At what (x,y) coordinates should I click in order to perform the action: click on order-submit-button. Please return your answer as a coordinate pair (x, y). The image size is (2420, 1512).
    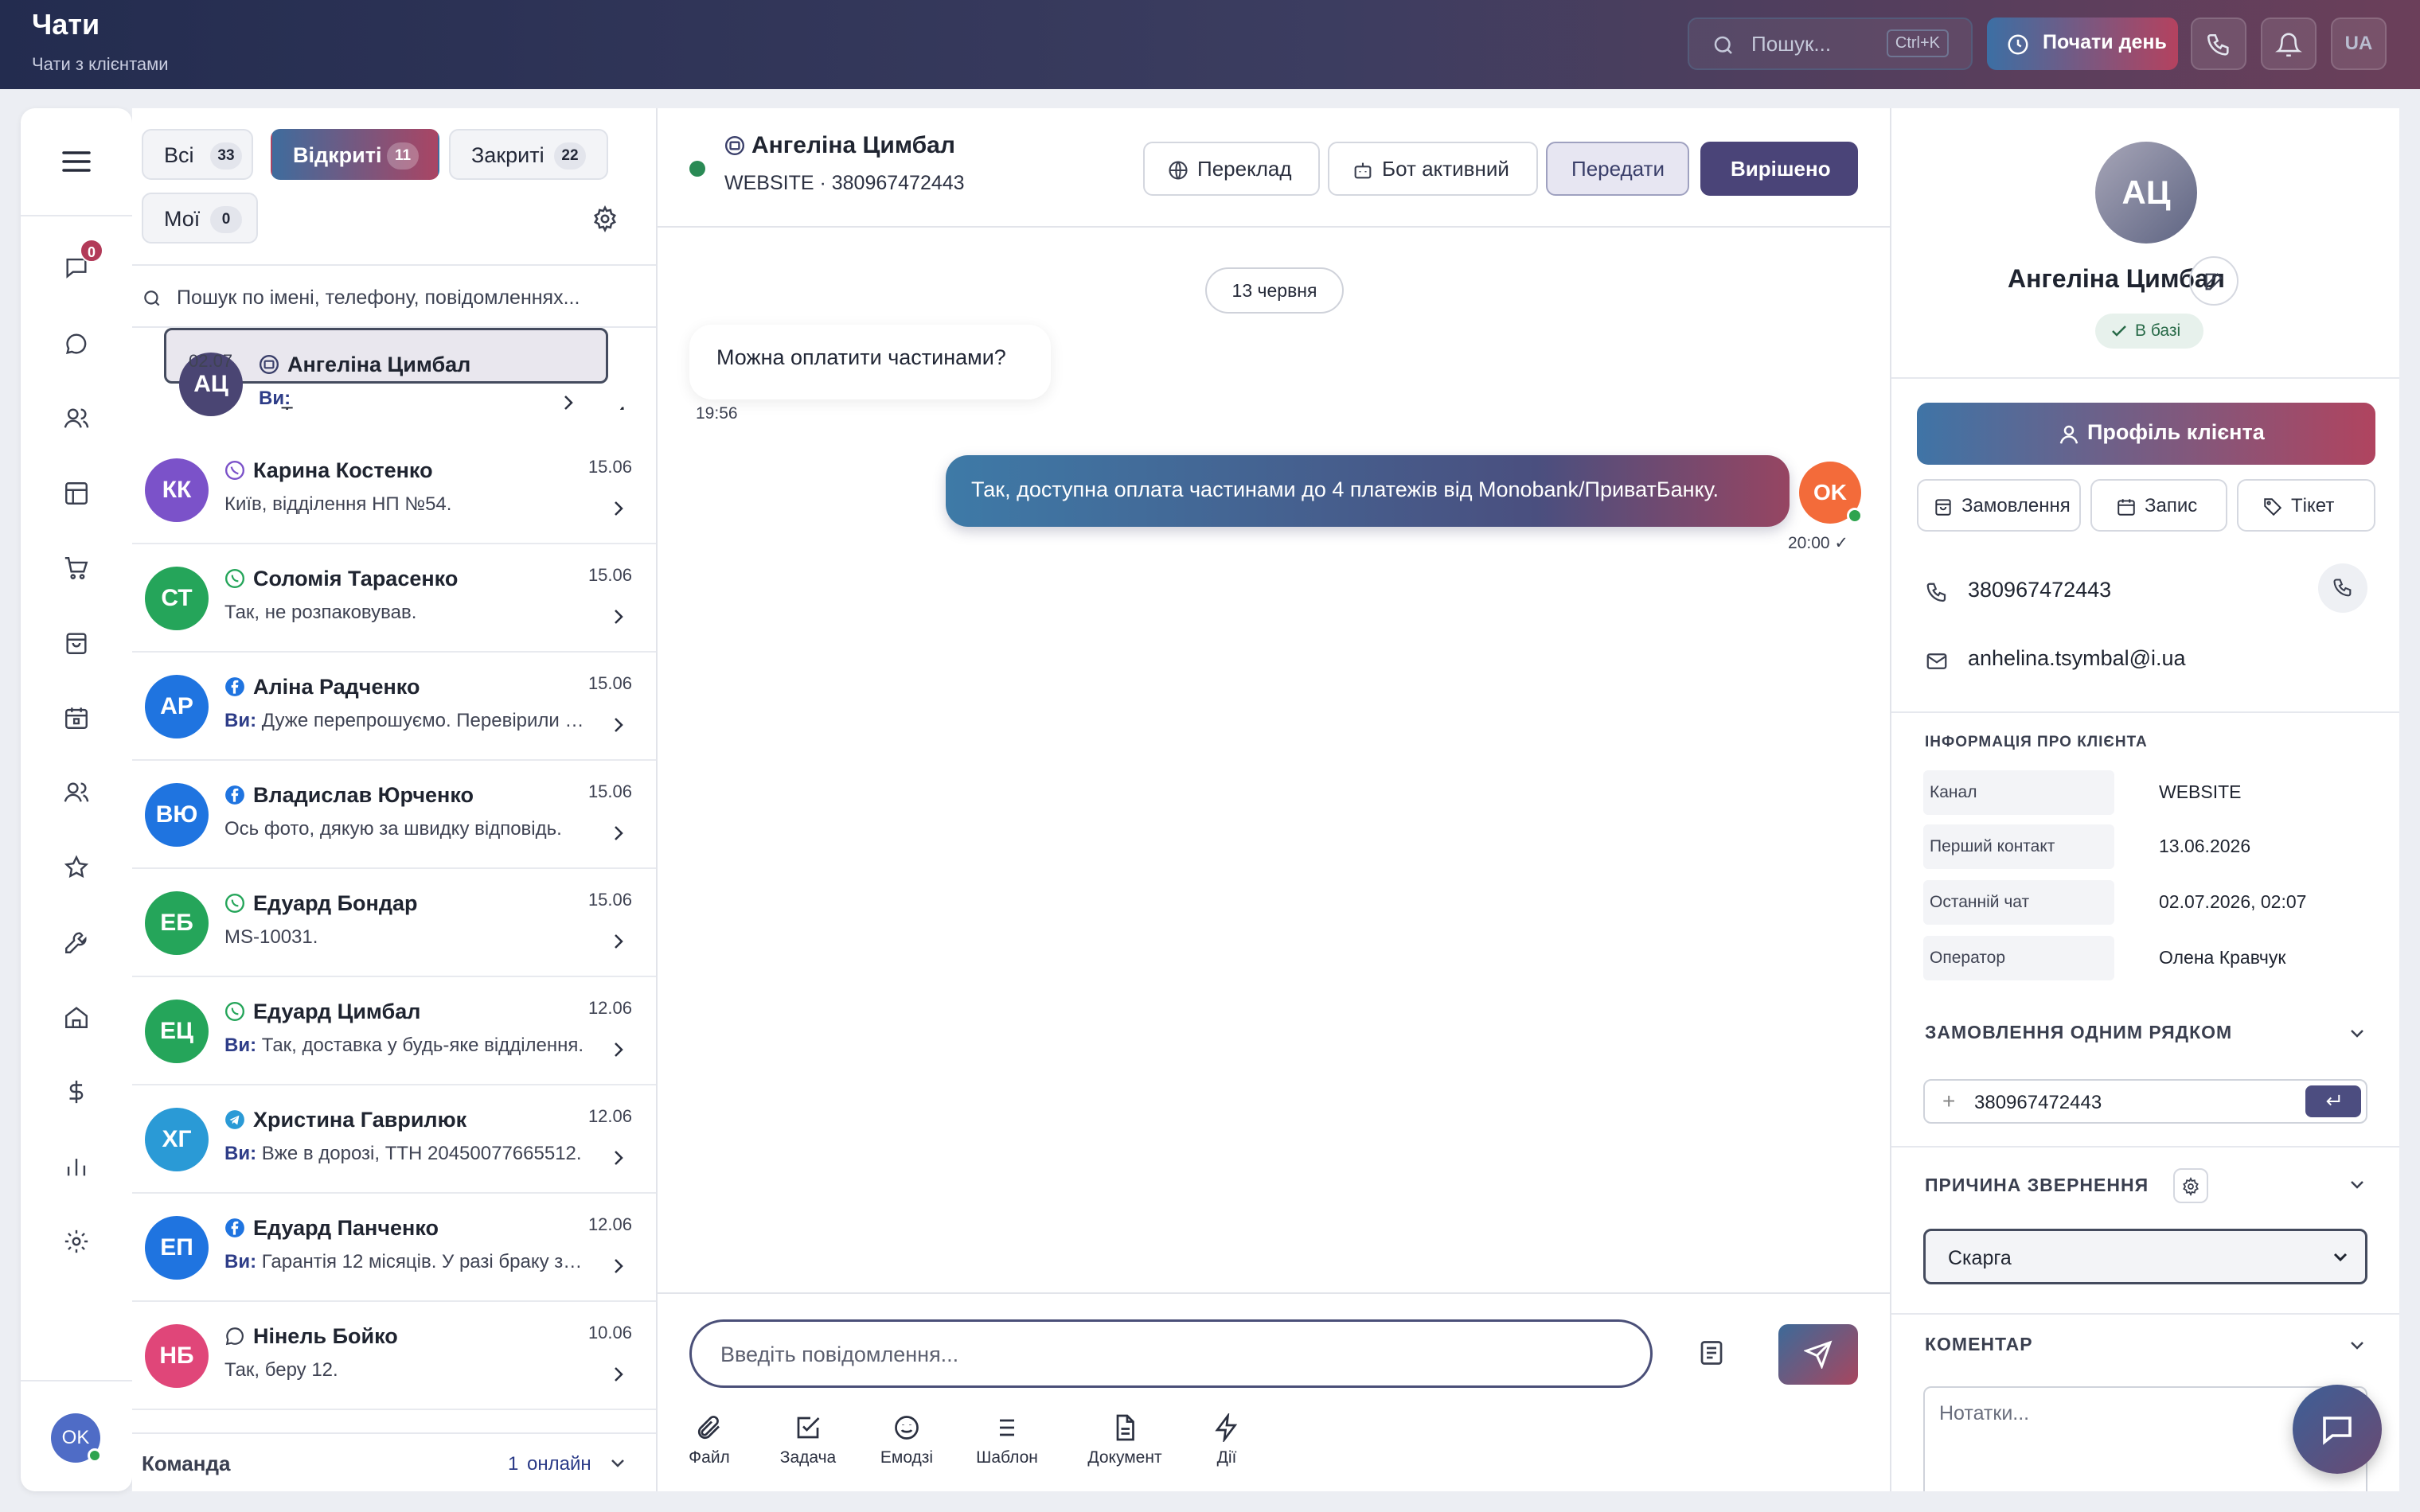
    Looking at the image, I should click on (2333, 1101).